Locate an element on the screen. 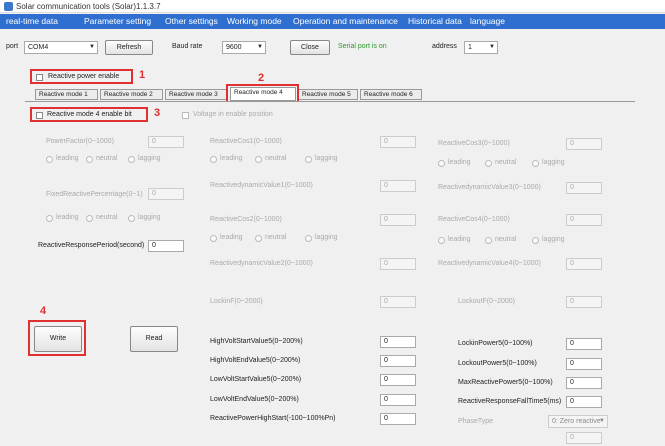 Image resolution: width=665 pixels, height=446 pixels. reactive-cos3-input: 0 is located at coordinates (584, 144).